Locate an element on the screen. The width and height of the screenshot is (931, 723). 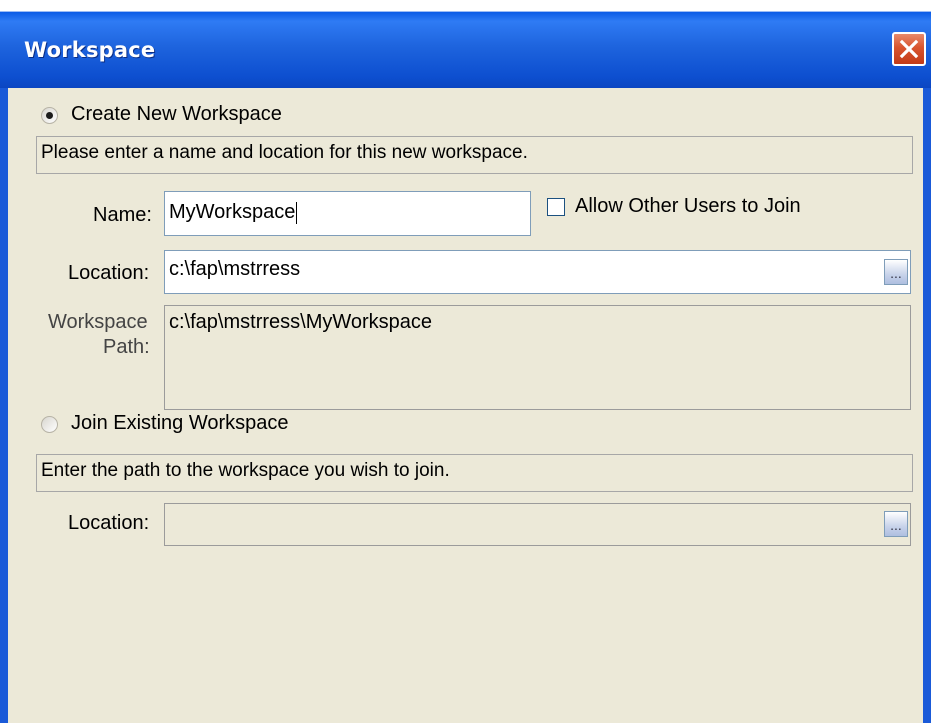
join-existing-workspace-label: Join Existing Workspace is located at coordinates (180, 423).